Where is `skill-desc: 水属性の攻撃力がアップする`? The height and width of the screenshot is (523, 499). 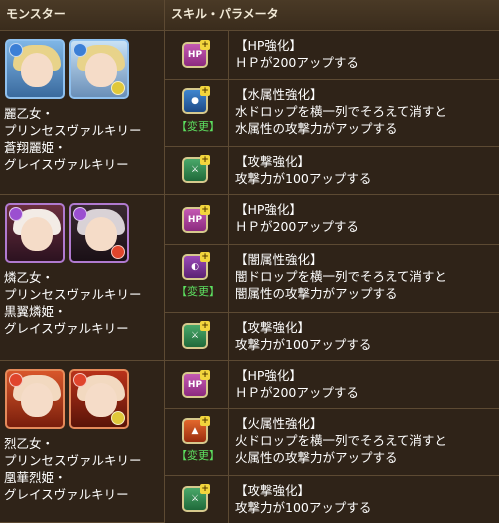
skill-desc: 水属性の攻撃力がアップする is located at coordinates (316, 128).